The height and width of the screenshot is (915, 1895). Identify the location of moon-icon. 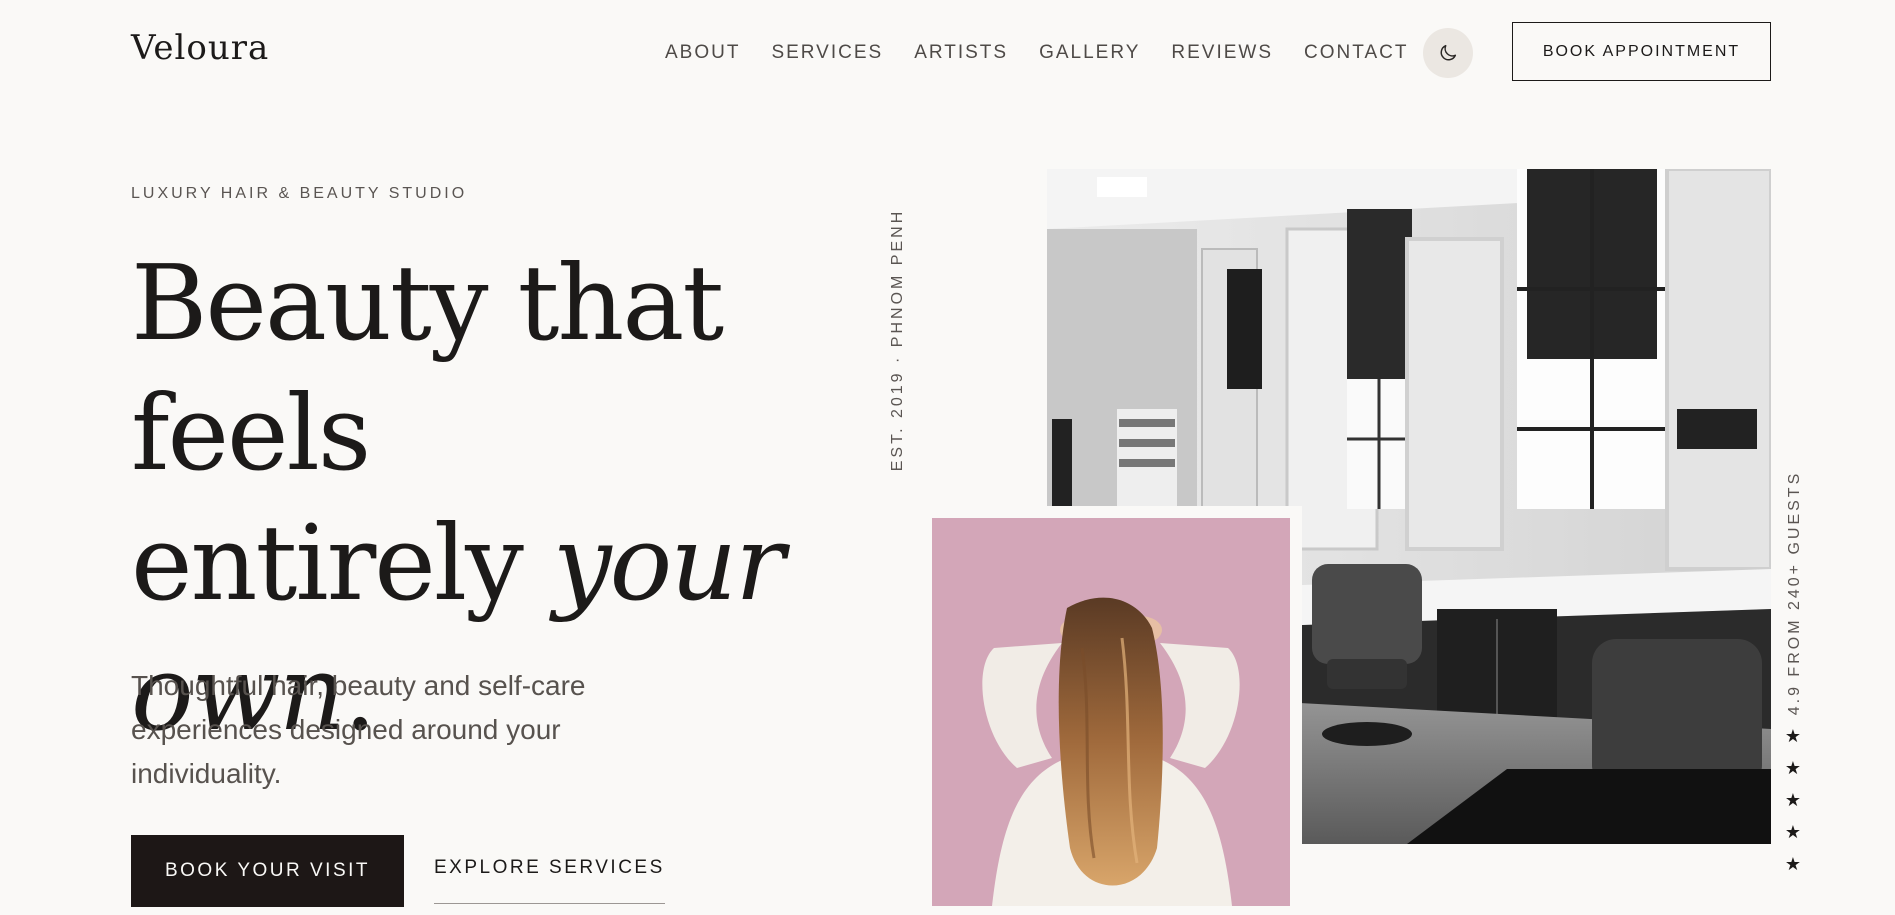
(1448, 52).